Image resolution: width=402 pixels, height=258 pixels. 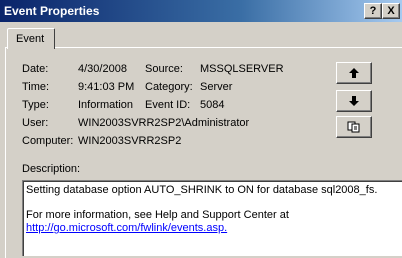 I want to click on category-label: Category:, so click(x=169, y=87).